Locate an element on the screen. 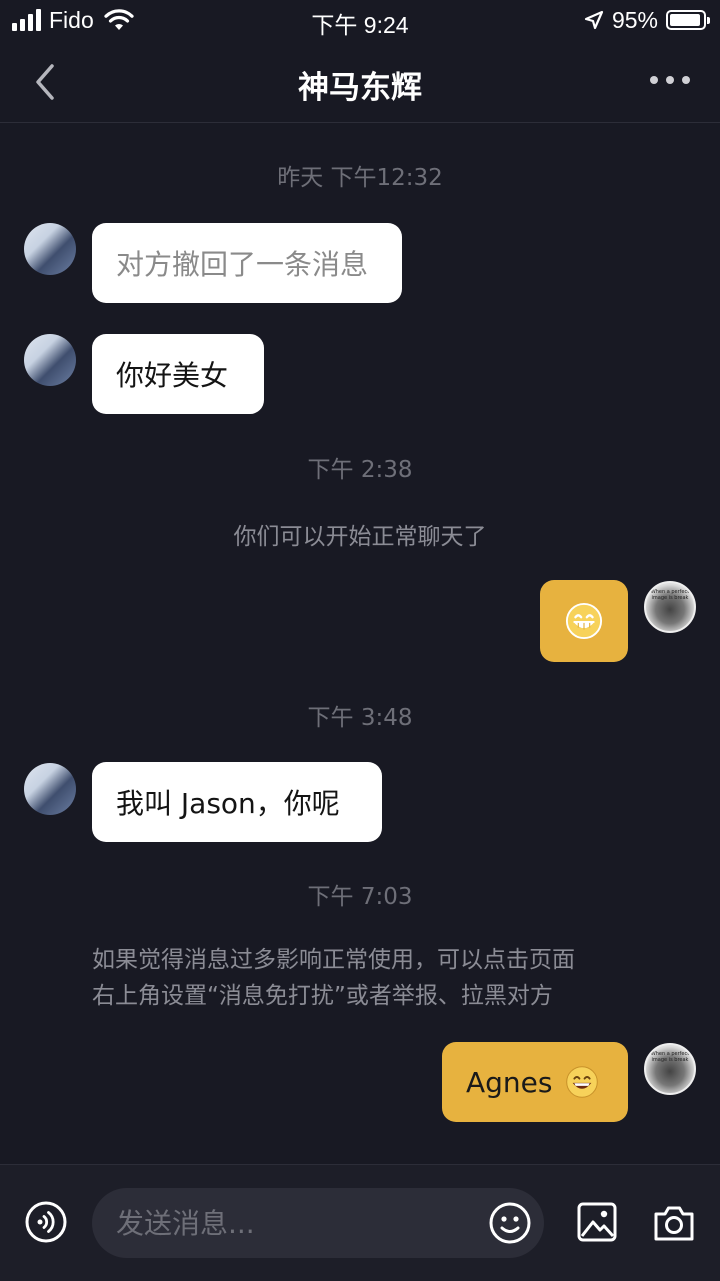 The width and height of the screenshot is (720, 1281). incoming-message-bubble: 我叫 Jason，你呢 is located at coordinates (237, 802).